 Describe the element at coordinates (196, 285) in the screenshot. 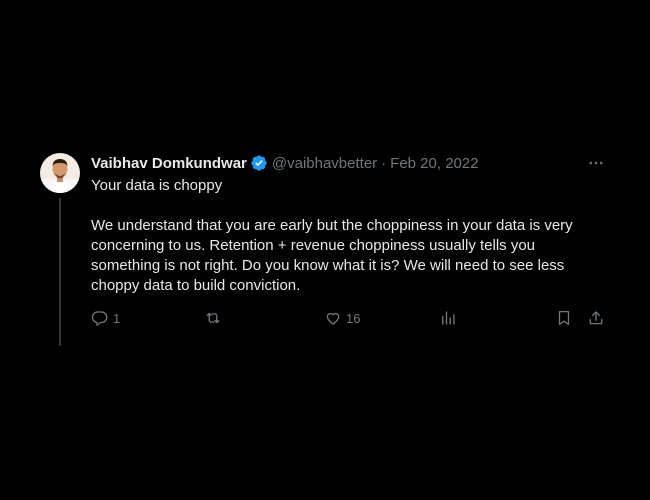

I see `tweet-text-line: choppy data to build conviction.` at that location.